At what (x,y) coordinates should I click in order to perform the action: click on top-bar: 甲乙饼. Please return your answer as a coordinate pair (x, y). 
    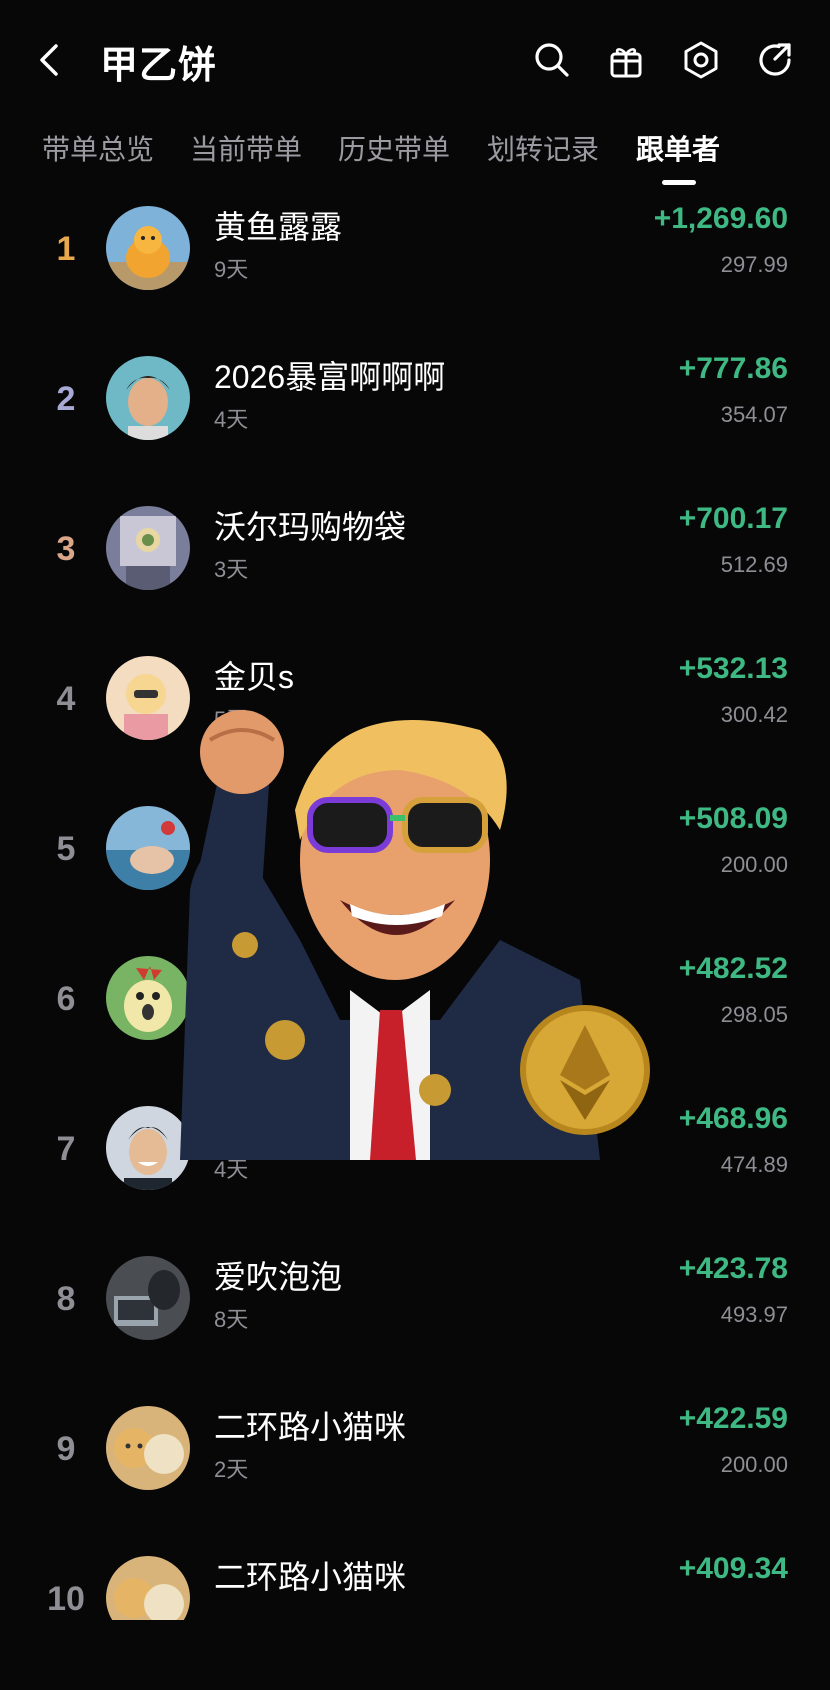
    Looking at the image, I should click on (415, 60).